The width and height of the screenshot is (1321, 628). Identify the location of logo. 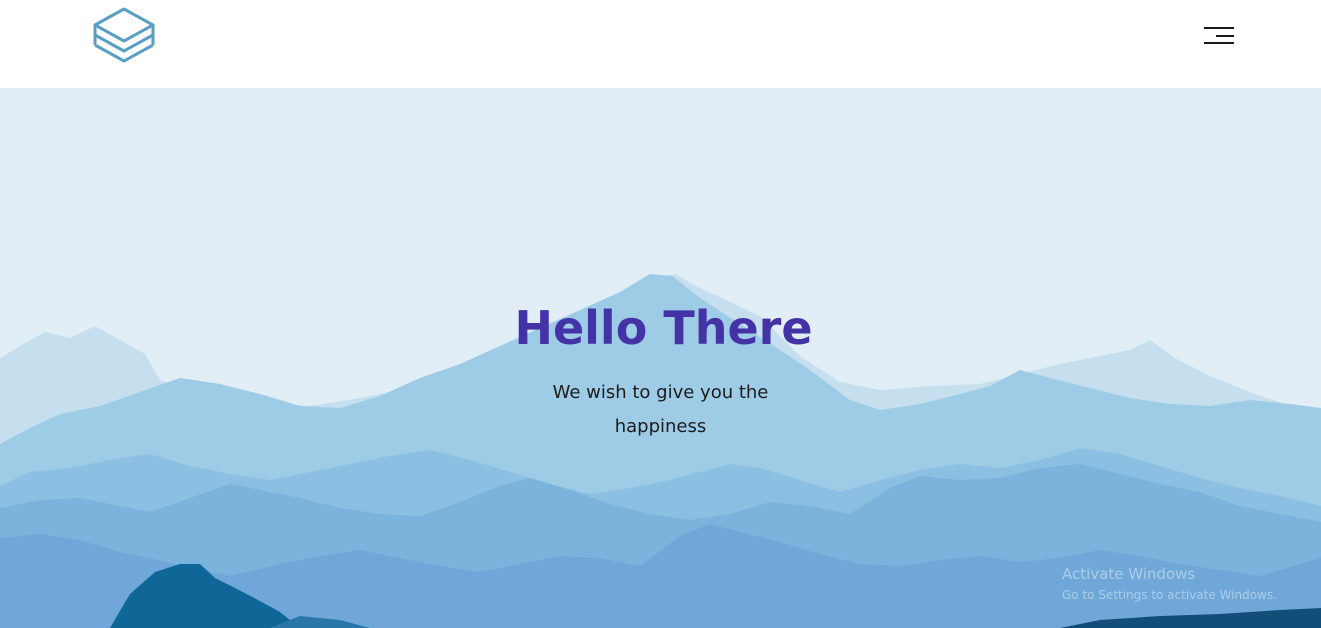
(124, 38).